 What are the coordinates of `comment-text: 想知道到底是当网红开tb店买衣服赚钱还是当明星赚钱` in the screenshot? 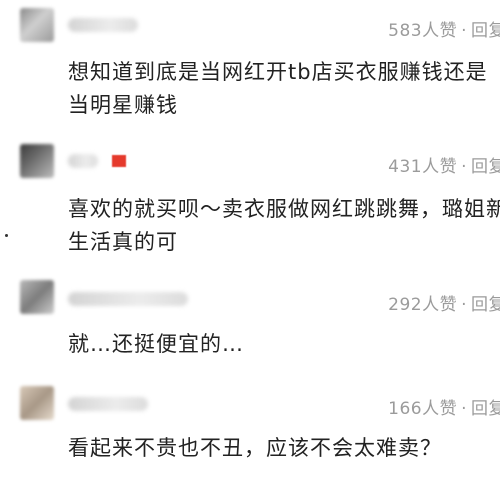 It's located at (278, 88).